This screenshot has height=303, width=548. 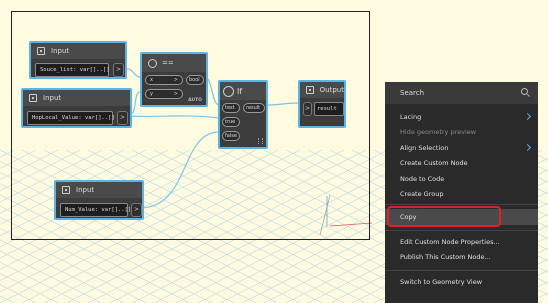 I want to click on input-port-test: test, so click(x=231, y=108).